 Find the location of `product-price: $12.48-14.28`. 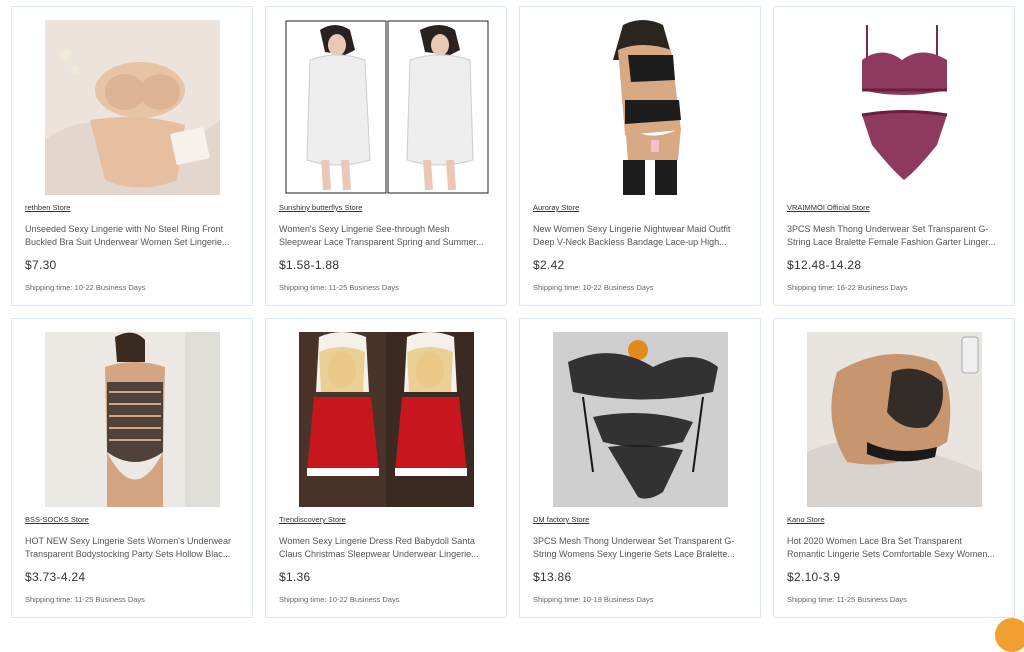

product-price: $12.48-14.28 is located at coordinates (824, 265).